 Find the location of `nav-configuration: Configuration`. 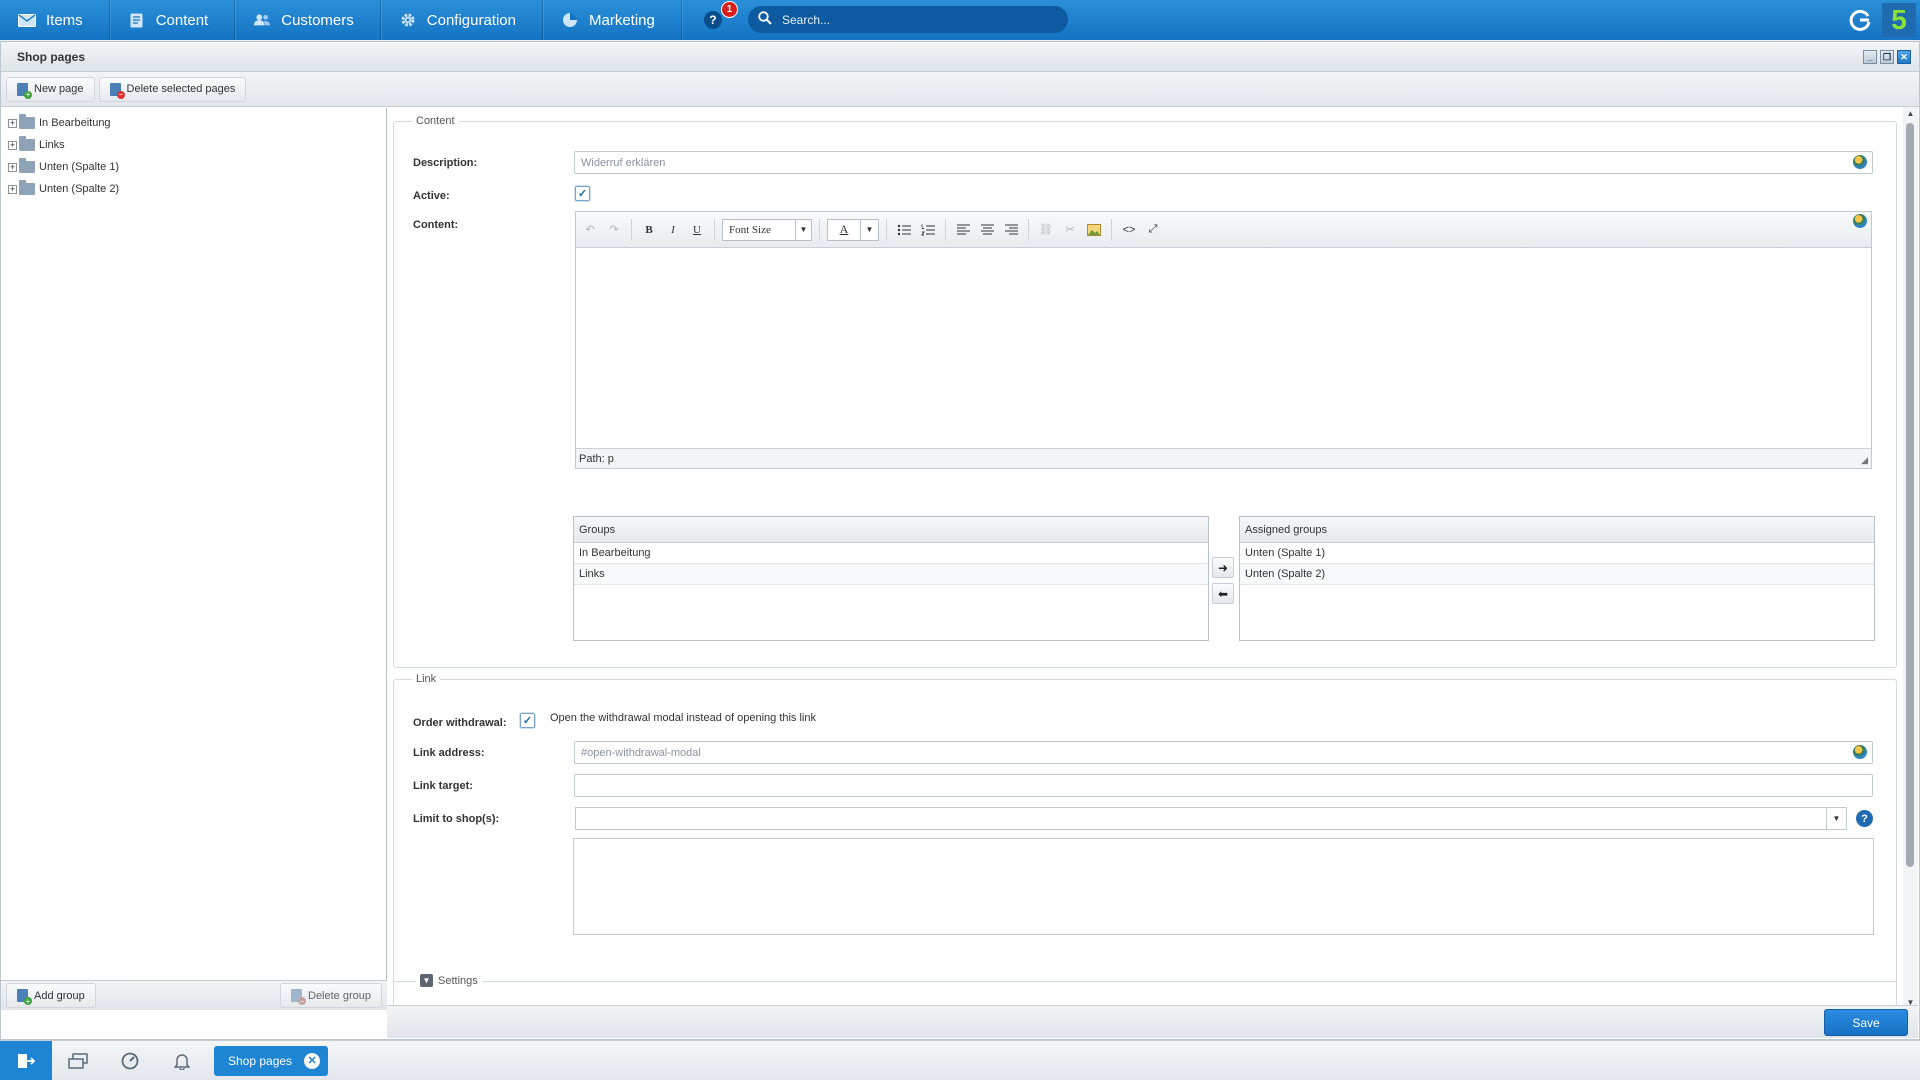

nav-configuration: Configuration is located at coordinates (462, 20).